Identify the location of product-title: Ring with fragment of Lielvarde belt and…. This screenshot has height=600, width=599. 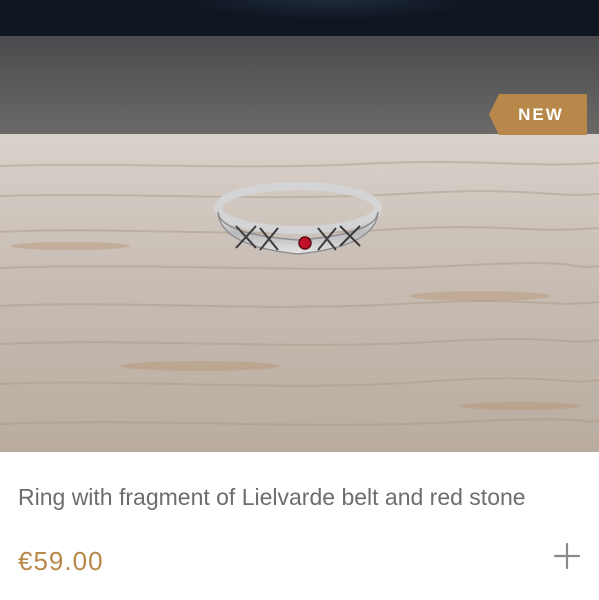
(272, 497).